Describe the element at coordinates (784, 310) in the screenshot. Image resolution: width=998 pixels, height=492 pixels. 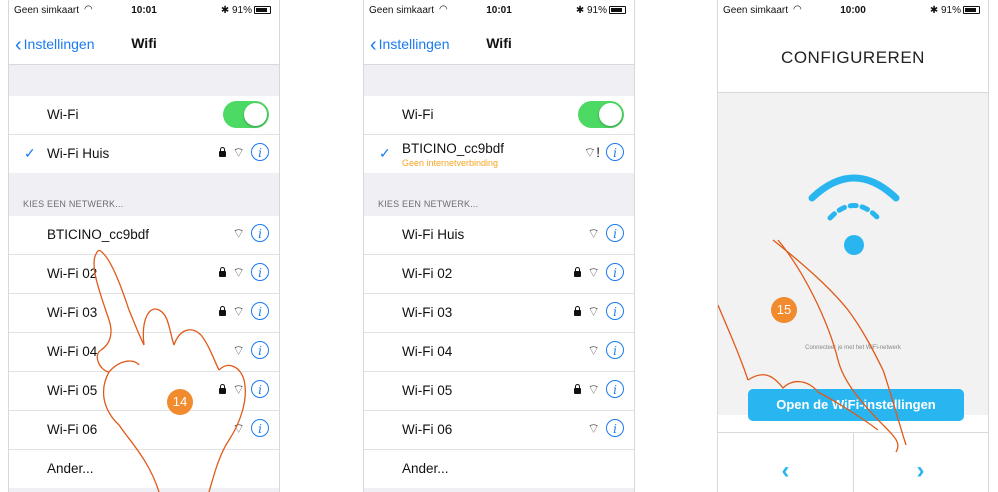
I see `step-badge: 15` at that location.